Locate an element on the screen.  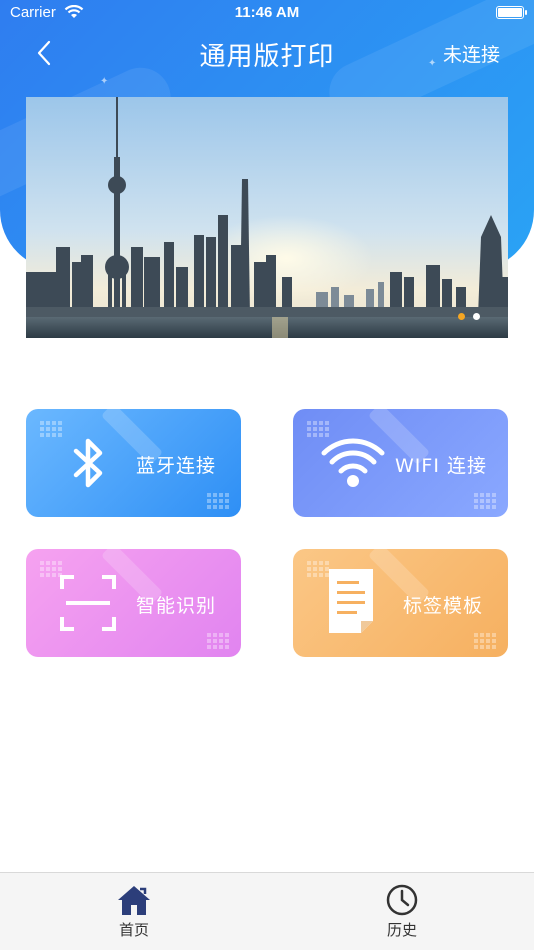
home-icon is located at coordinates (134, 900).